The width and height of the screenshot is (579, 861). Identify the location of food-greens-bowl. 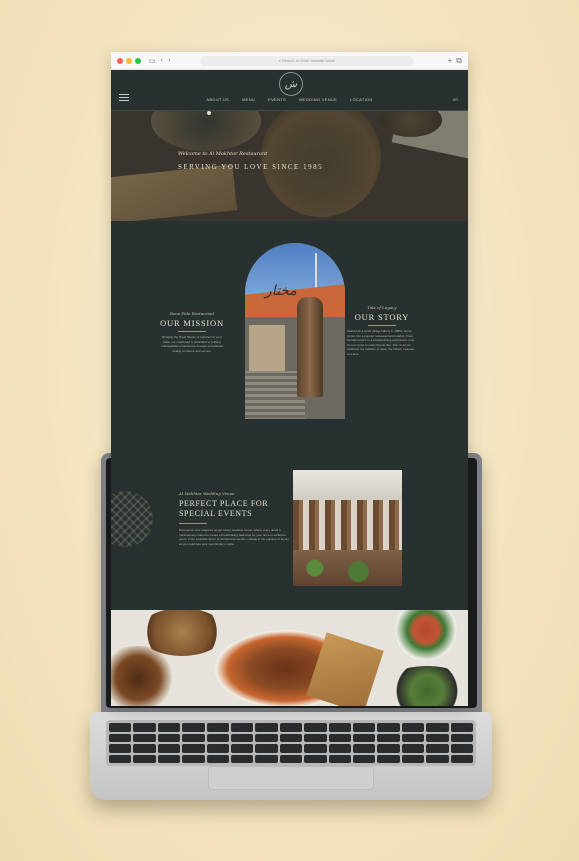
(423, 686).